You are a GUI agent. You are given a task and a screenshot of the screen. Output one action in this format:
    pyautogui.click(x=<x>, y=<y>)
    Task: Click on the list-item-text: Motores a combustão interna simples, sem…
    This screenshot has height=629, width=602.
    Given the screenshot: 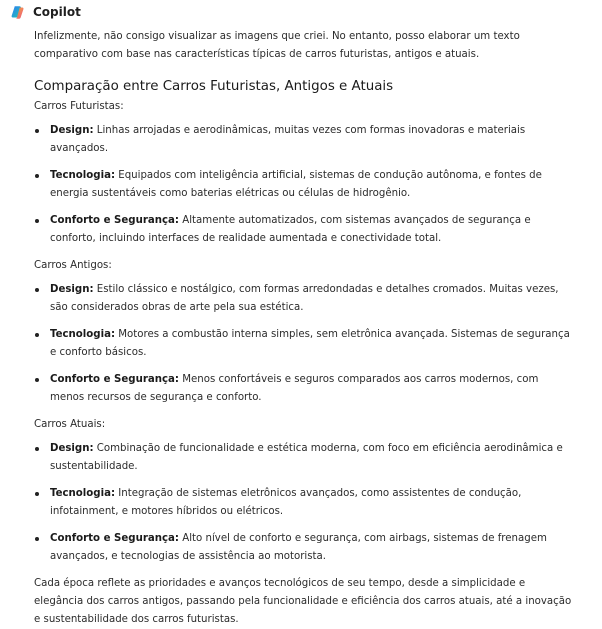 What is the action you would take?
    pyautogui.click(x=310, y=343)
    